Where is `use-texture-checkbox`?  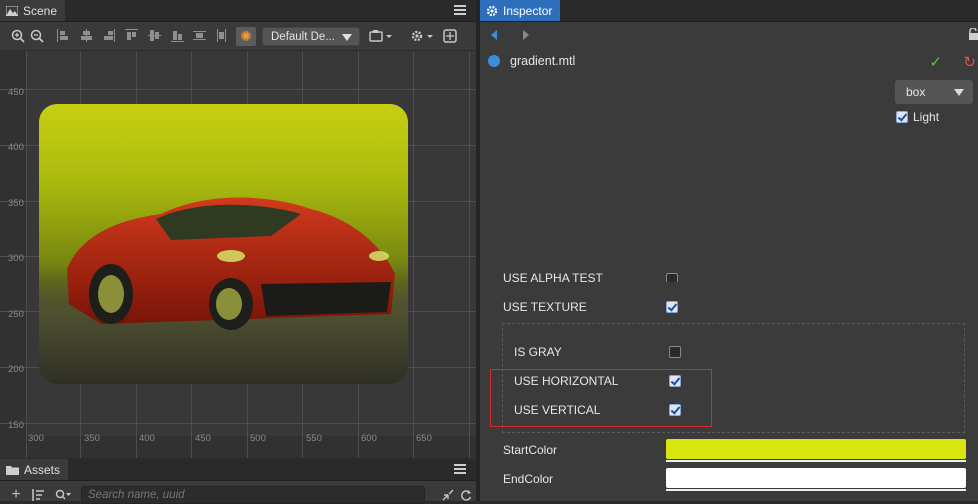 use-texture-checkbox is located at coordinates (672, 307).